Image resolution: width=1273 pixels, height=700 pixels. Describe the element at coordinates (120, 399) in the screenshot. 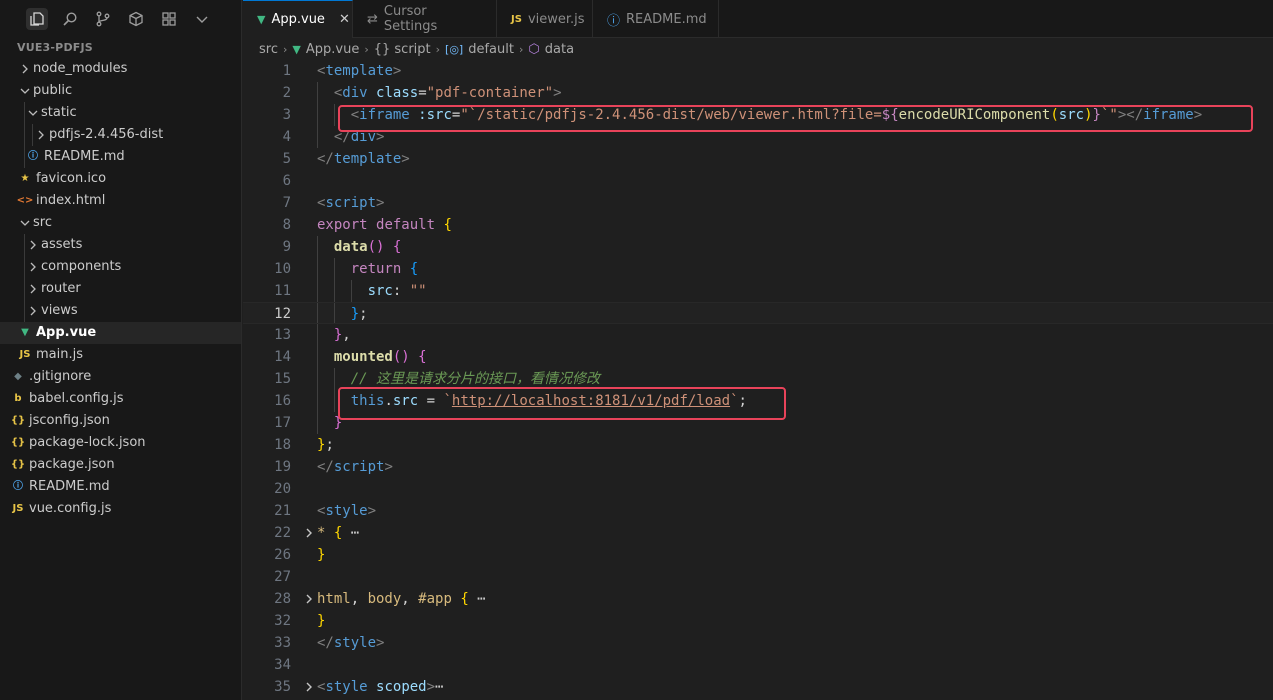

I see `tree-file: b babel.config.js` at that location.